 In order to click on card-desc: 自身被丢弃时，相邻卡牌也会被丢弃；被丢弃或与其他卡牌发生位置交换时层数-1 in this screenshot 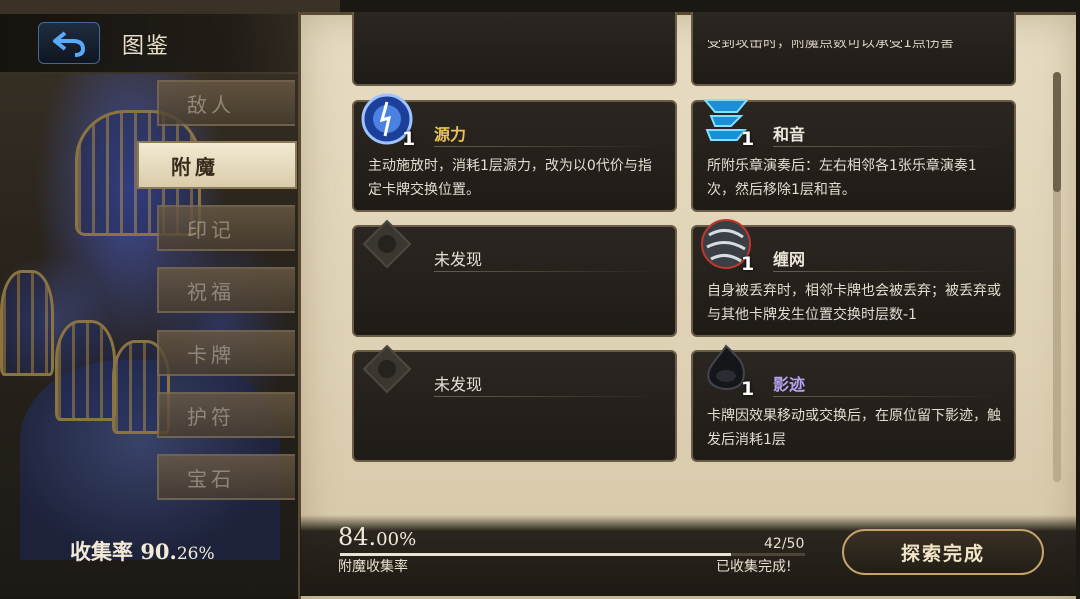, I will do `click(854, 303)`.